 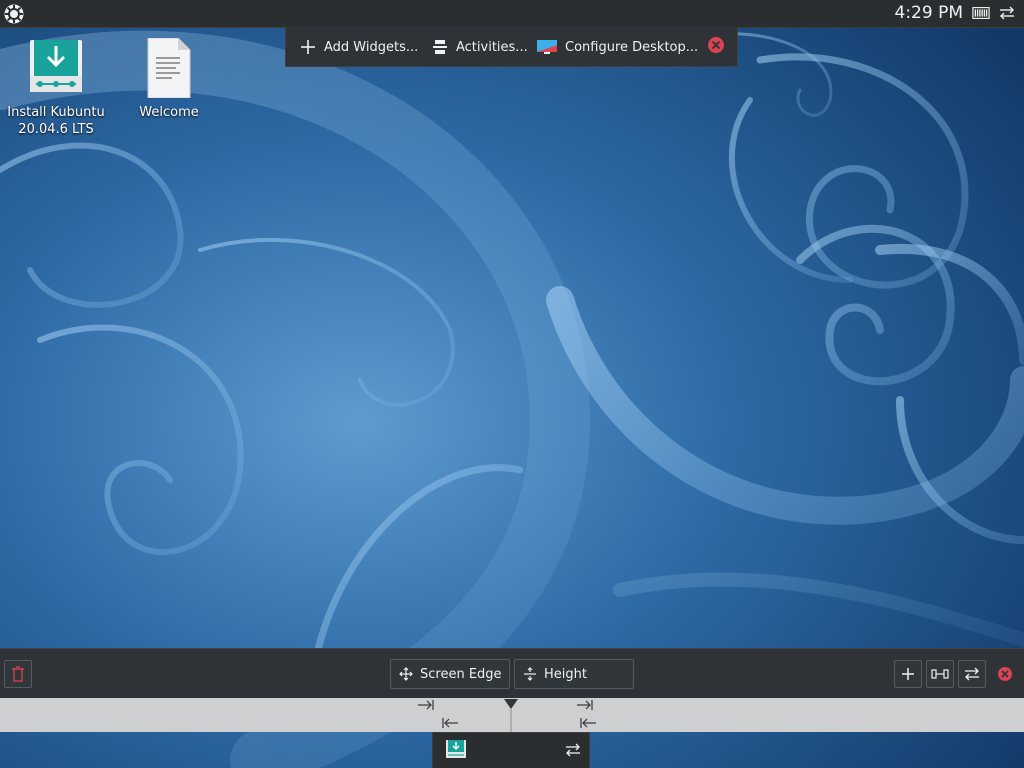 I want to click on resize-height-icon, so click(x=530, y=674).